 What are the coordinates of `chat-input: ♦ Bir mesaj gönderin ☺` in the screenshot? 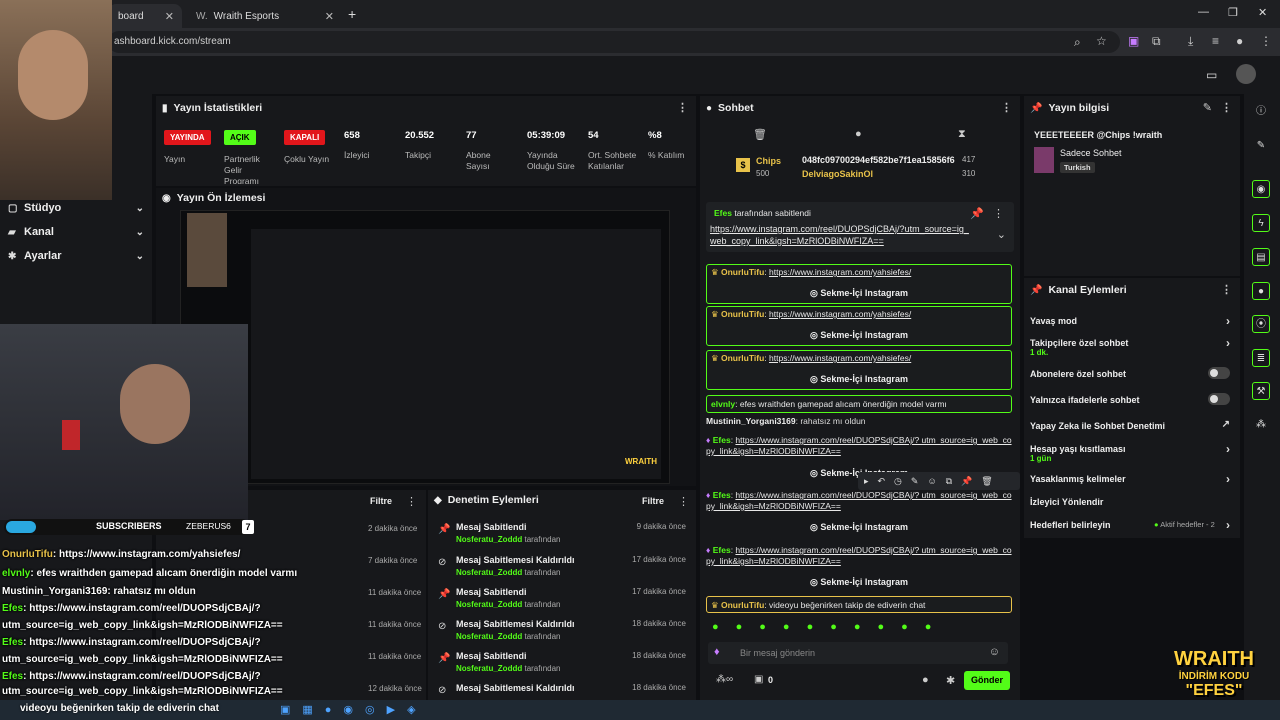 It's located at (858, 653).